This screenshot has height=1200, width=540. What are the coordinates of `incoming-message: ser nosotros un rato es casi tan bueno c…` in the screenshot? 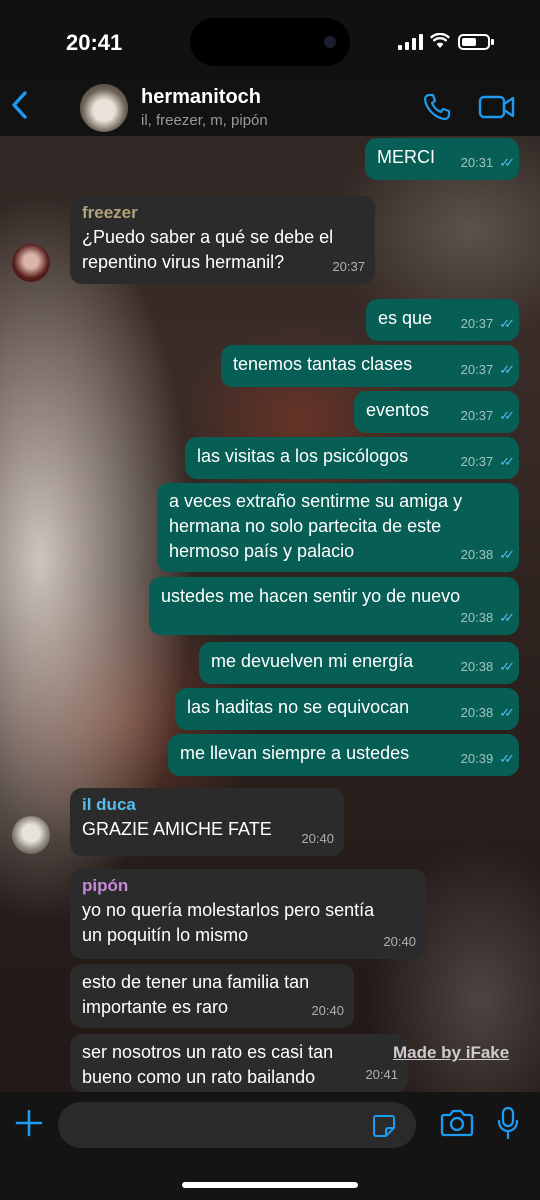 It's located at (239, 1063).